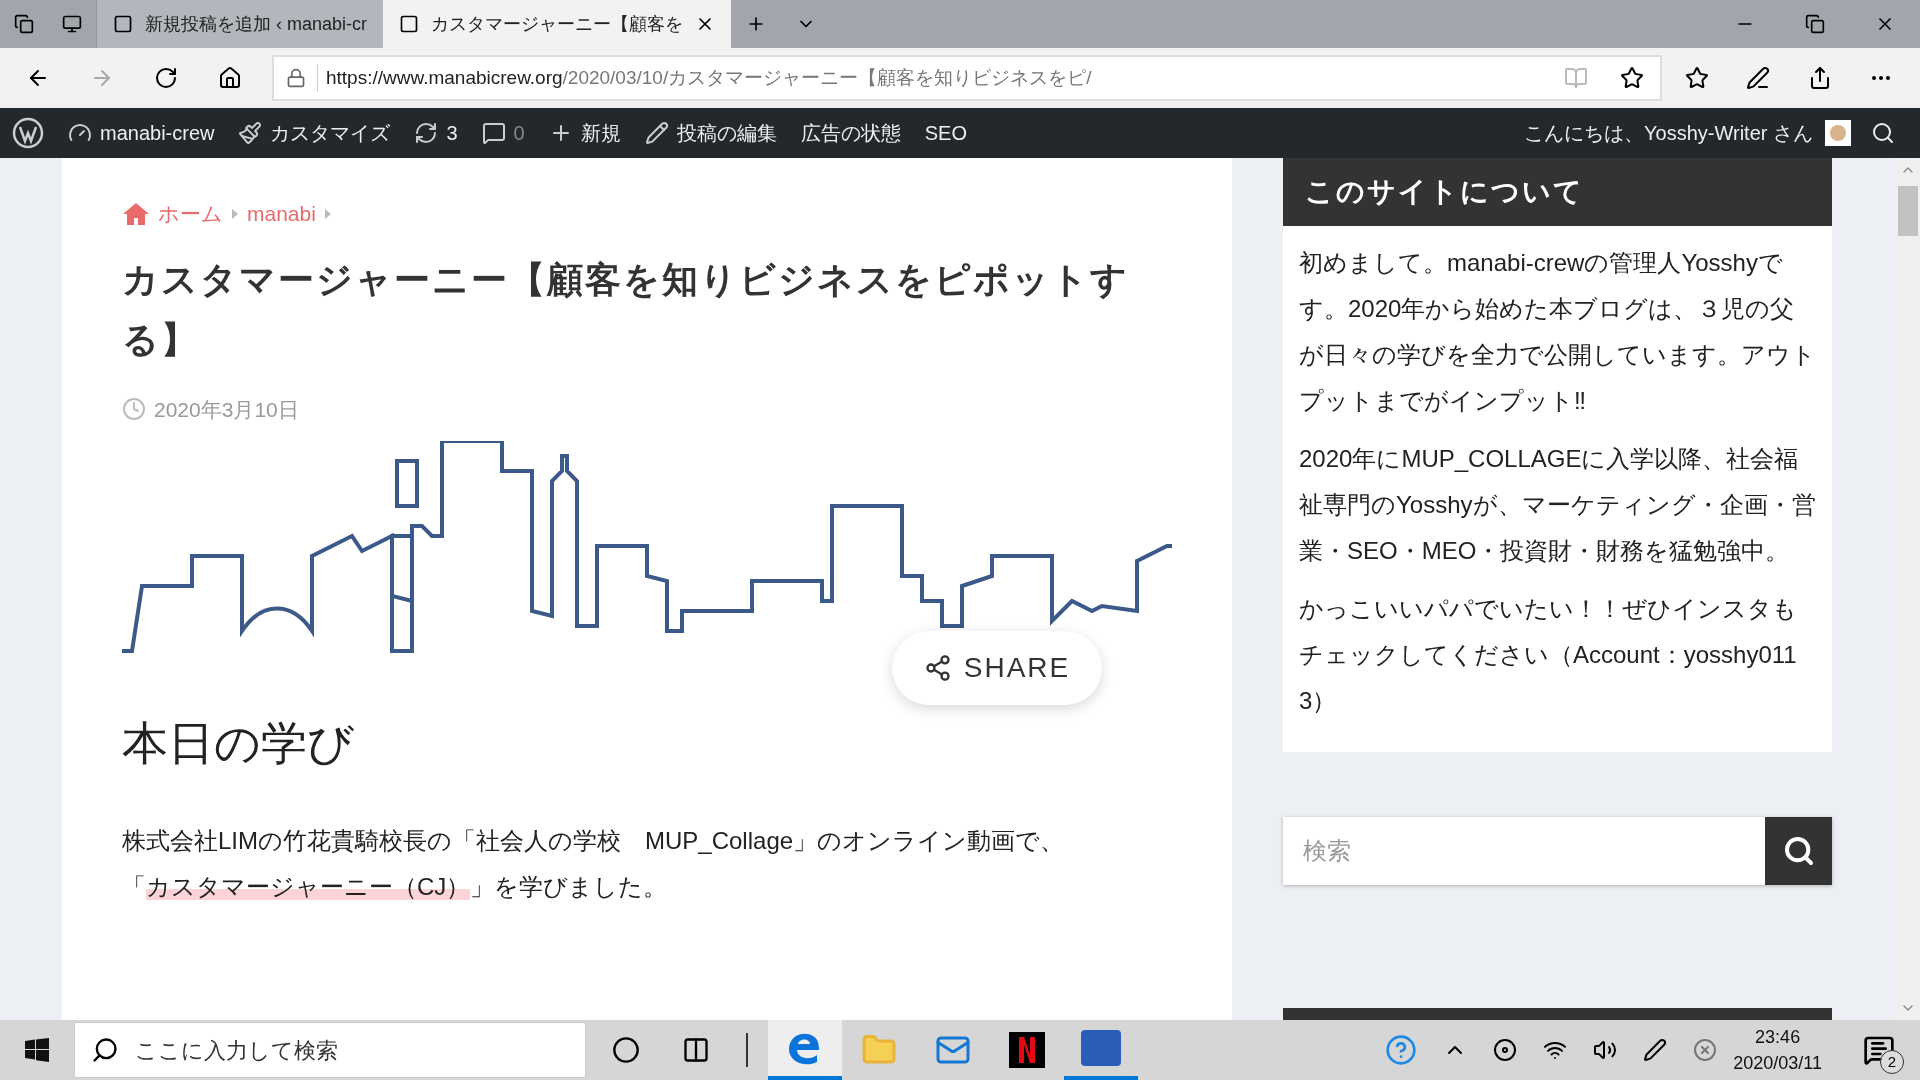 The image size is (1920, 1080). What do you see at coordinates (238, 743) in the screenshot?
I see `section-heading: 本日の学び` at bounding box center [238, 743].